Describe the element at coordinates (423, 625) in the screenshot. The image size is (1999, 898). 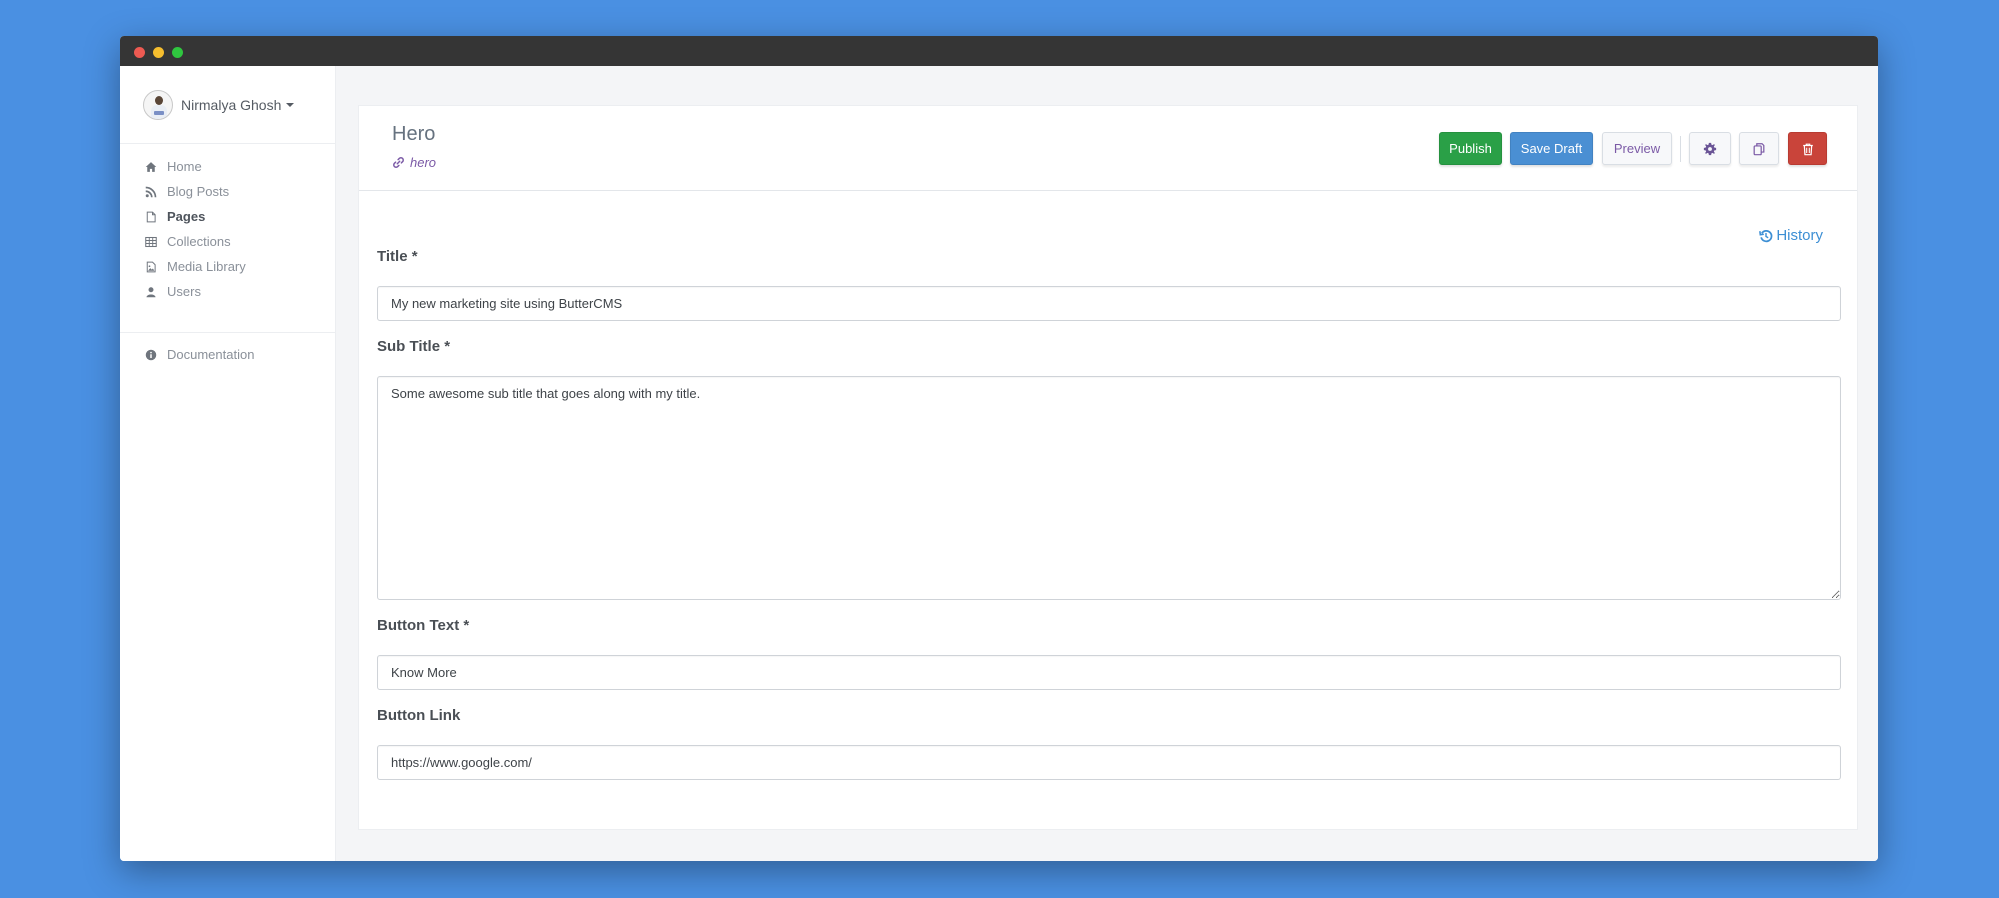
I see `button-text-label: Button Text *` at that location.